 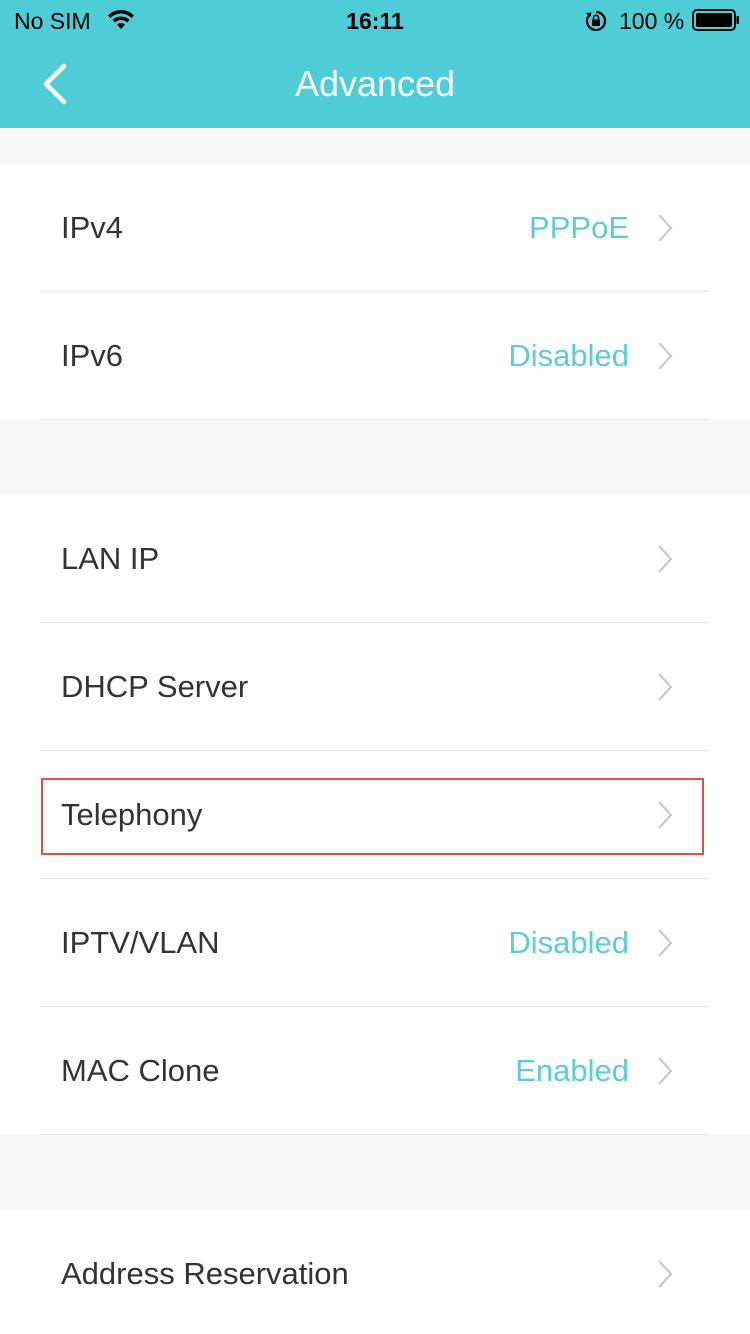 I want to click on settings-row-dhcp-server: DHCP Server, so click(x=375, y=687).